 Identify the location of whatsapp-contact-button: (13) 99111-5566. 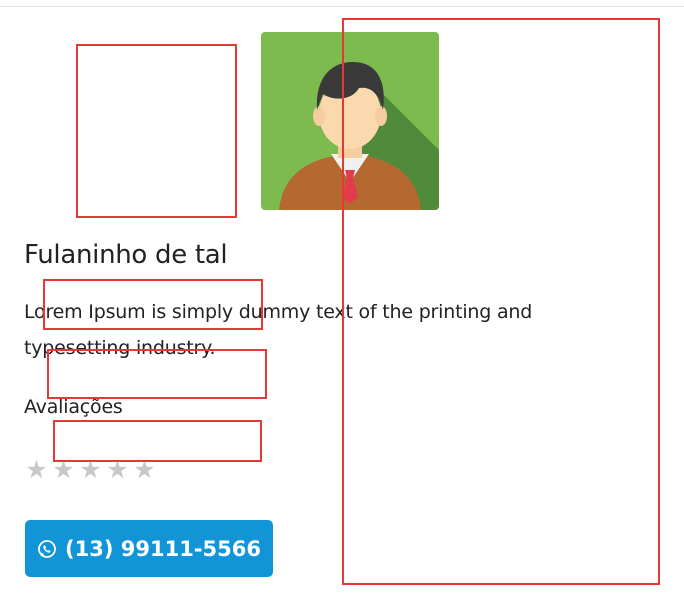
(149, 548).